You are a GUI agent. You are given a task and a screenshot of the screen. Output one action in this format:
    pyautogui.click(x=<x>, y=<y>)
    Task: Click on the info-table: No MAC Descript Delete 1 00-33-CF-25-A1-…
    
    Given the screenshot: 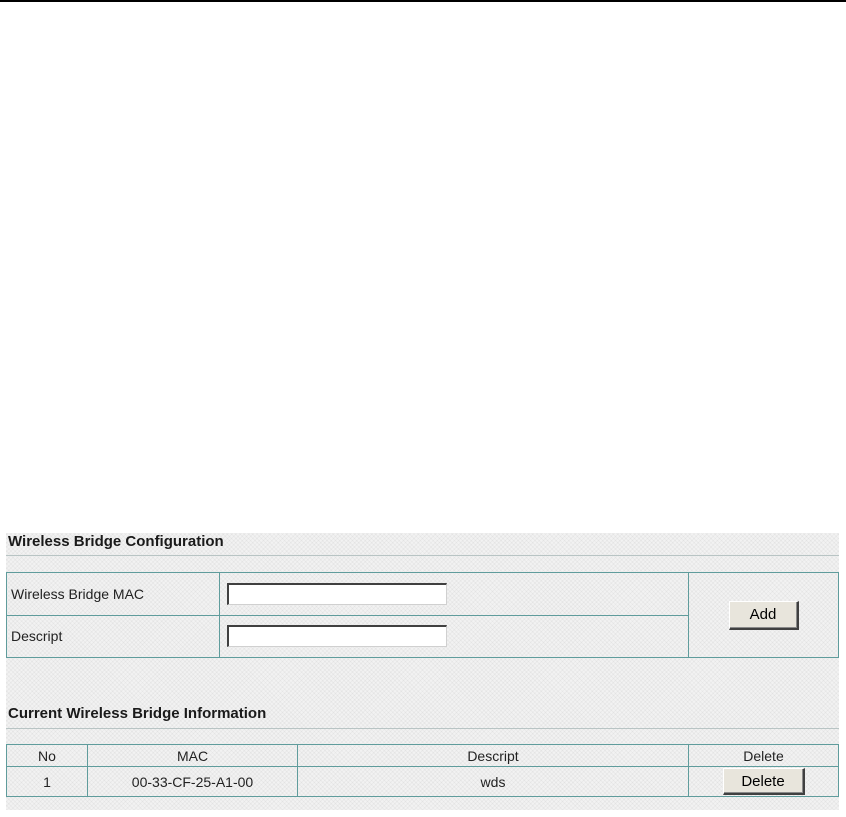 What is the action you would take?
    pyautogui.click(x=422, y=770)
    